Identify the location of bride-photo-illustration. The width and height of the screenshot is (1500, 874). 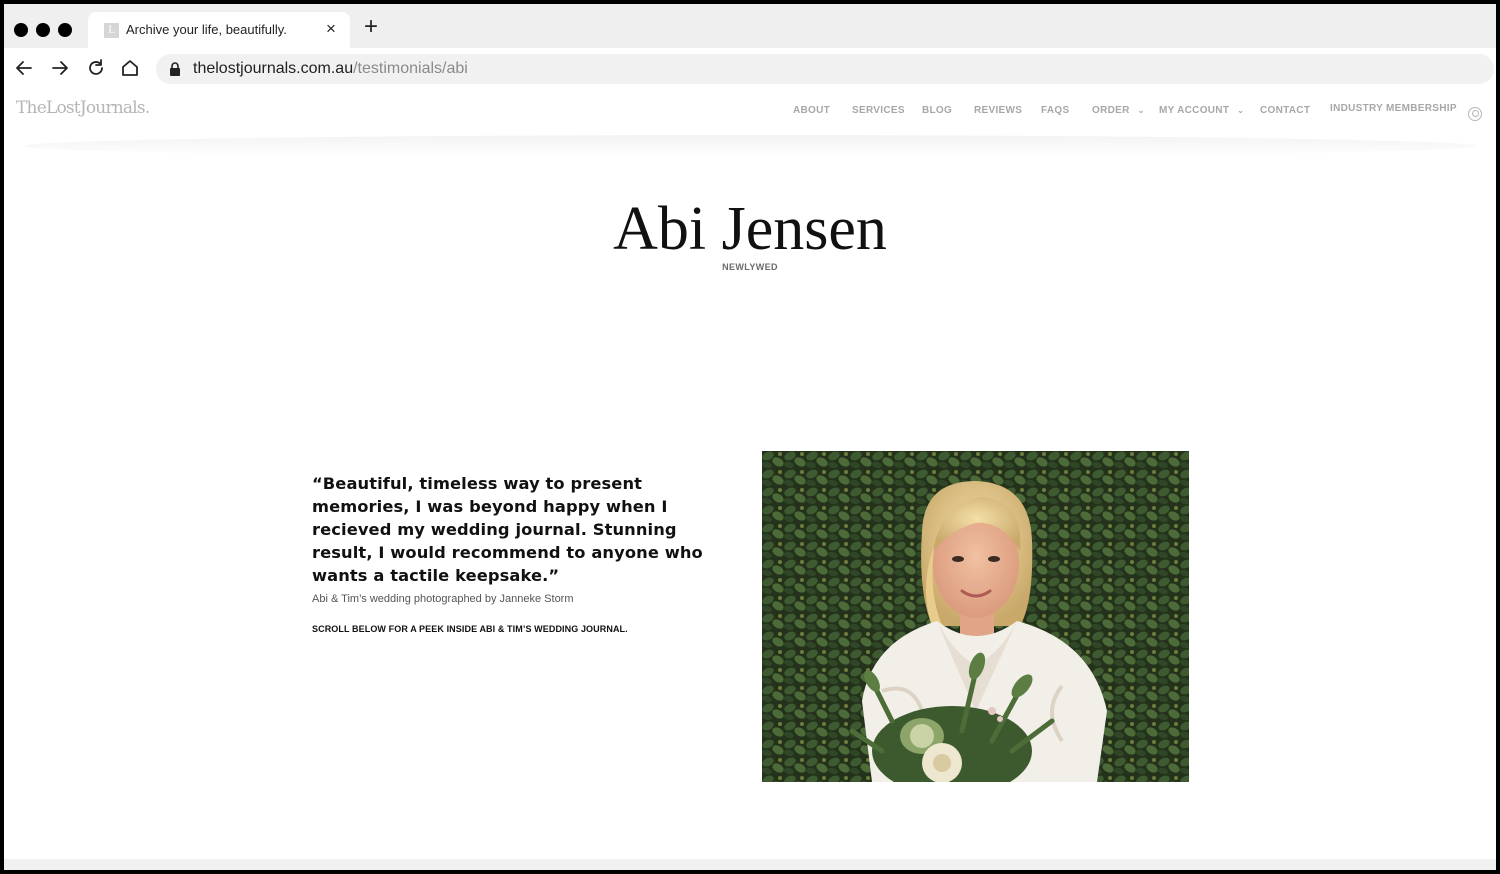
(975, 616).